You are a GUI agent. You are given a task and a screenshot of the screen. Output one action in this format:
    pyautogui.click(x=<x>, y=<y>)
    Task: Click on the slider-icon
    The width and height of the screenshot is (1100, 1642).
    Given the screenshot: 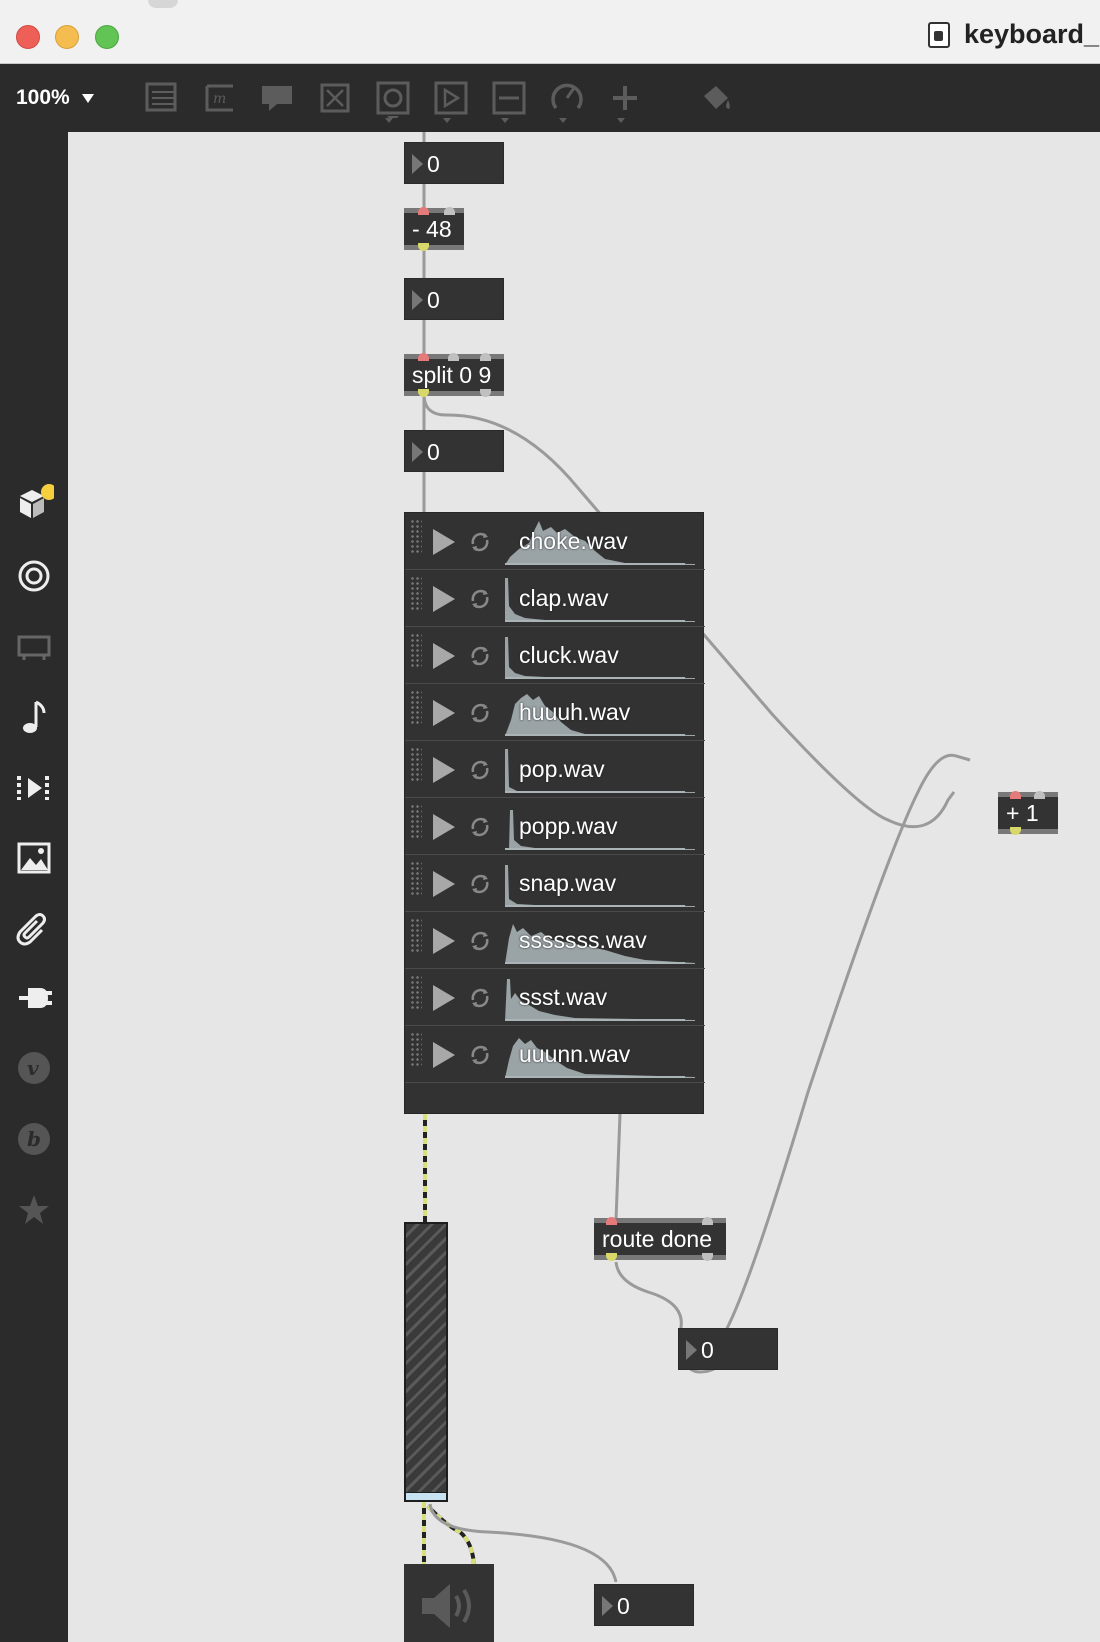 What is the action you would take?
    pyautogui.click(x=509, y=98)
    